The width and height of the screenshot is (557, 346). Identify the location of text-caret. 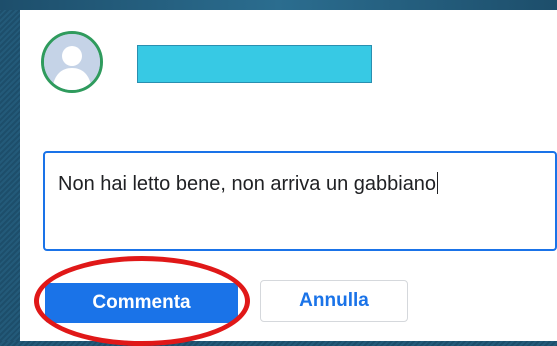
(438, 183).